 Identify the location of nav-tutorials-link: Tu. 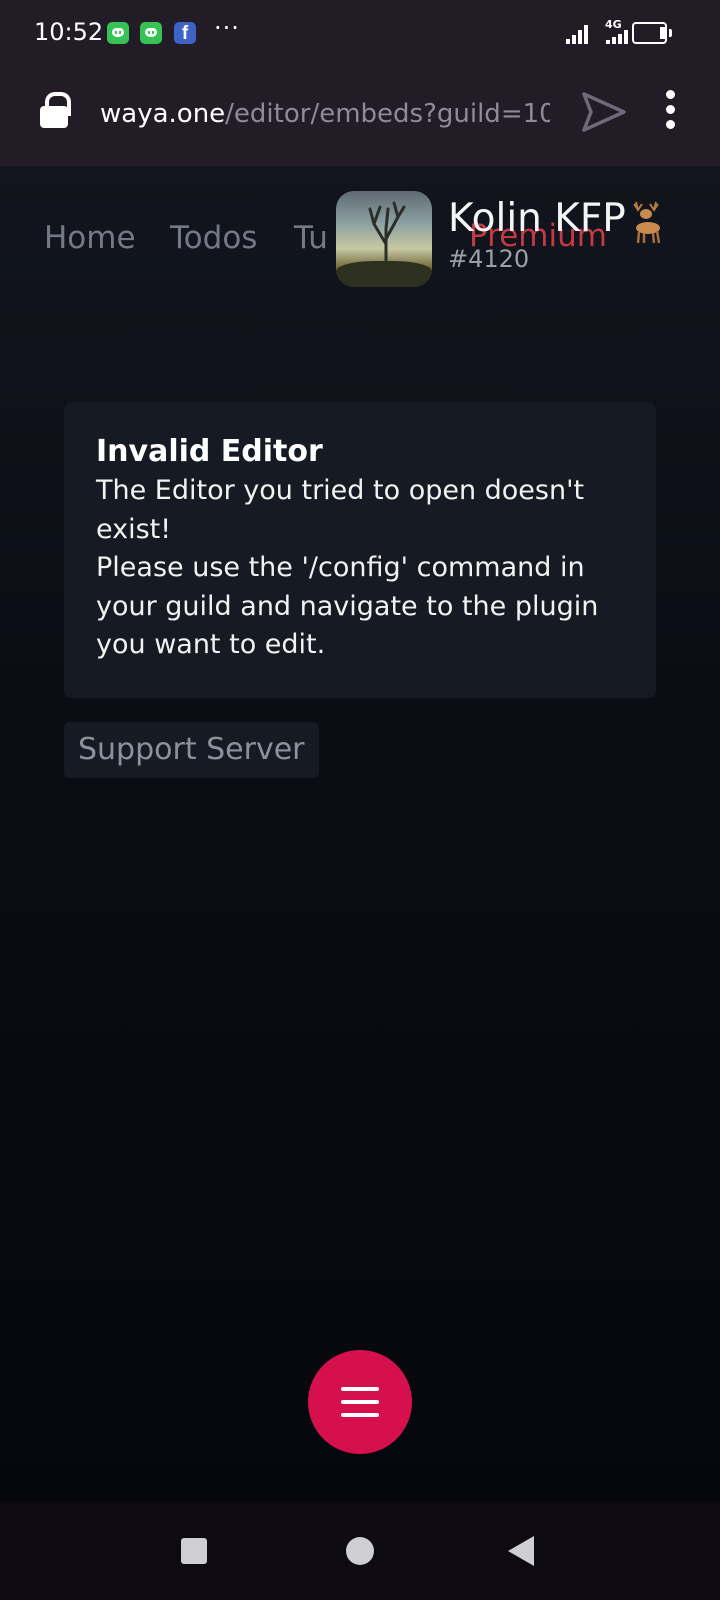
(311, 238).